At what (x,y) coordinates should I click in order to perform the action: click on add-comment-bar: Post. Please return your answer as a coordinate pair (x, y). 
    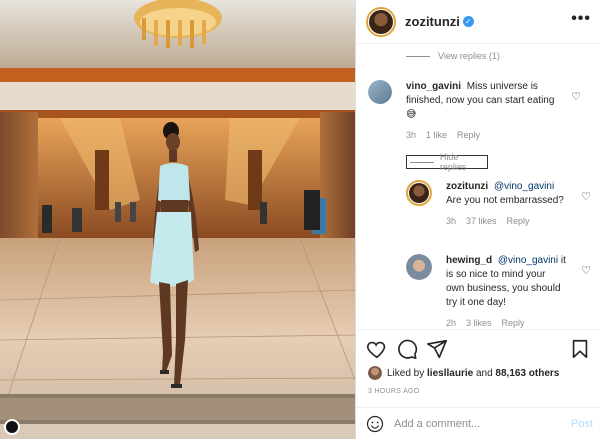
    Looking at the image, I should click on (478, 423).